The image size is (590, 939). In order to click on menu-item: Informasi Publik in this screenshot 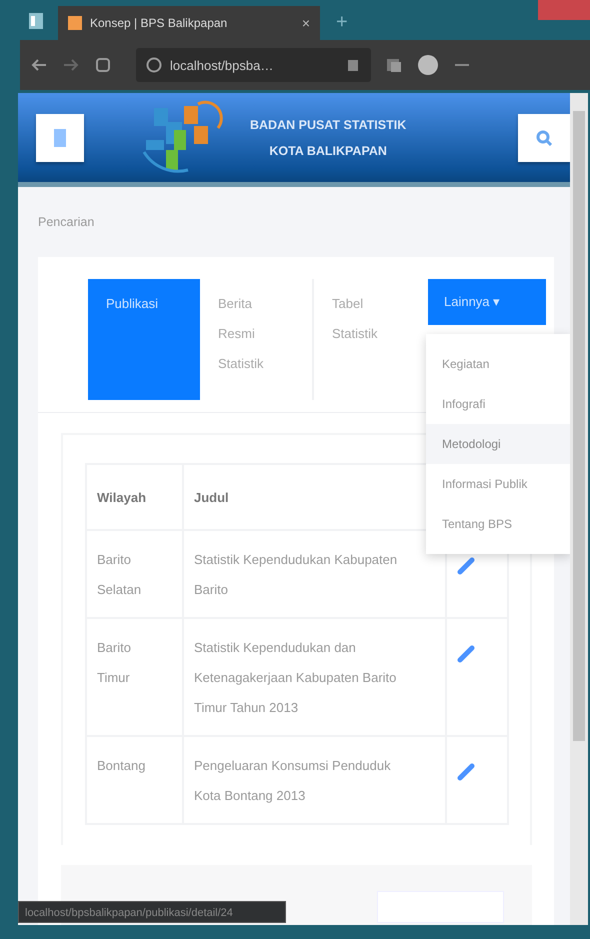, I will do `click(498, 484)`.